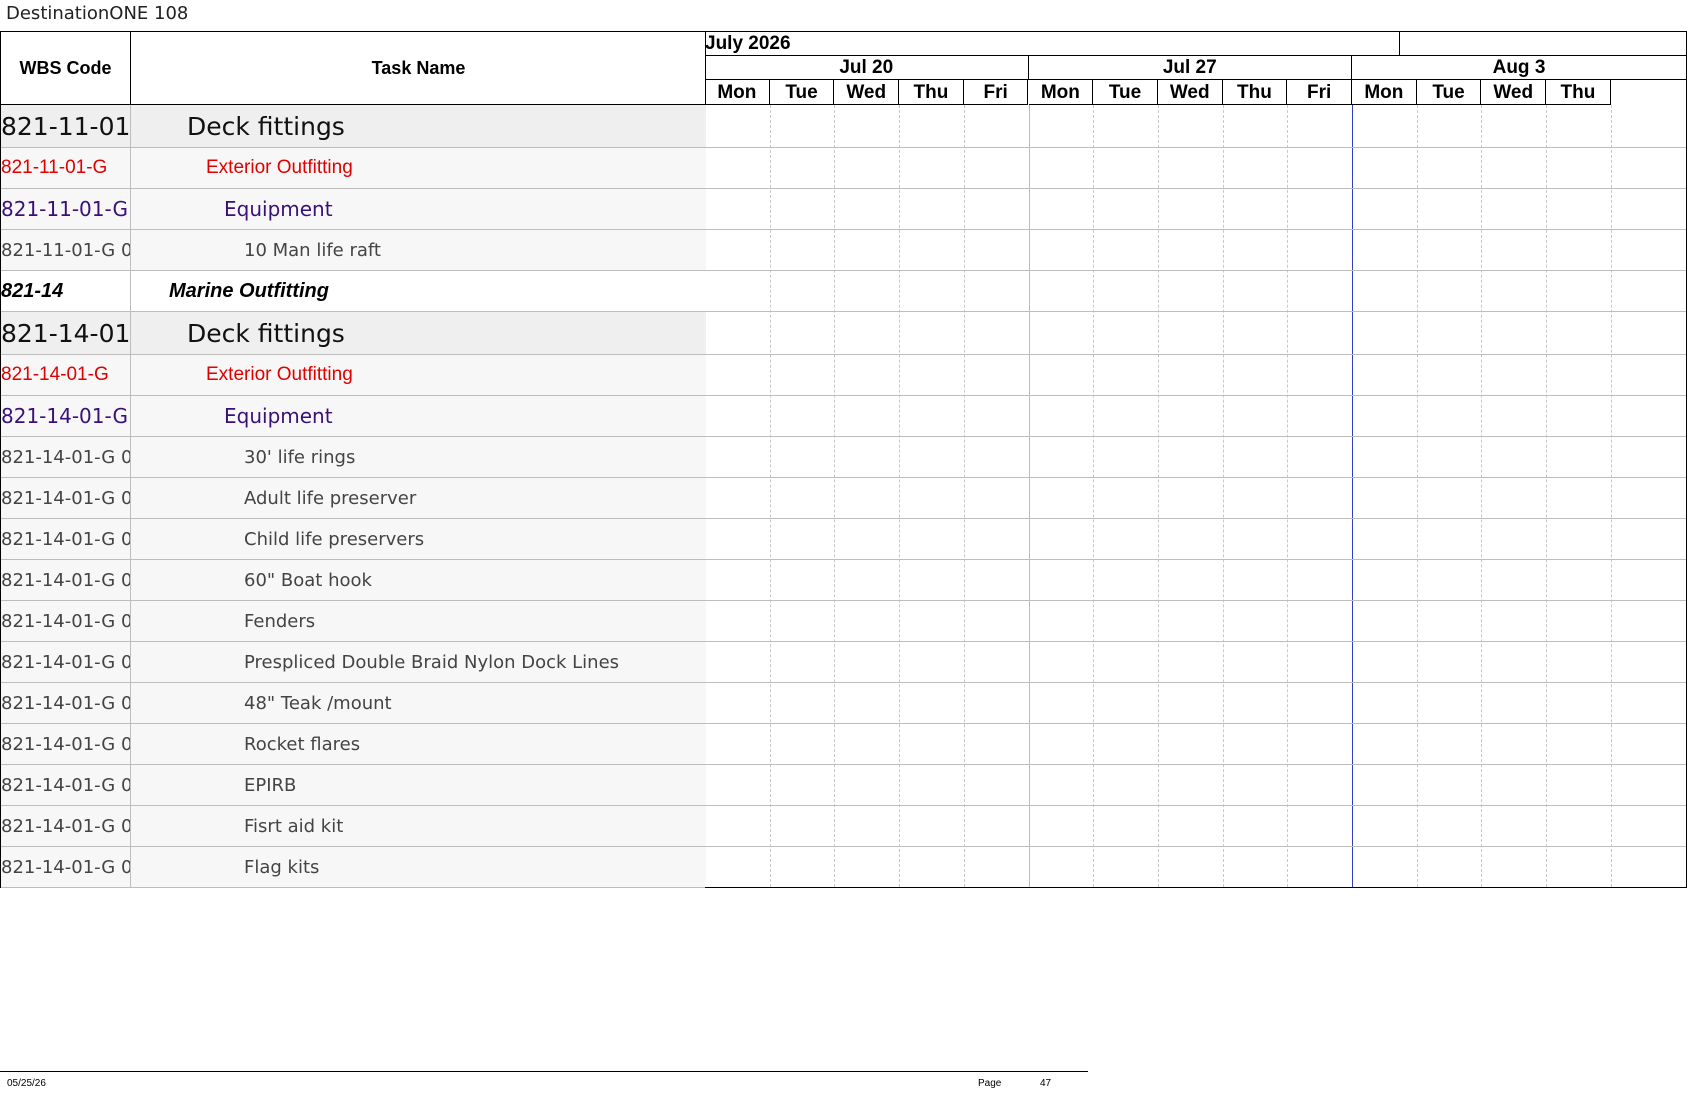  I want to click on task-name-cell: Fisrt aid kit, so click(418, 826).